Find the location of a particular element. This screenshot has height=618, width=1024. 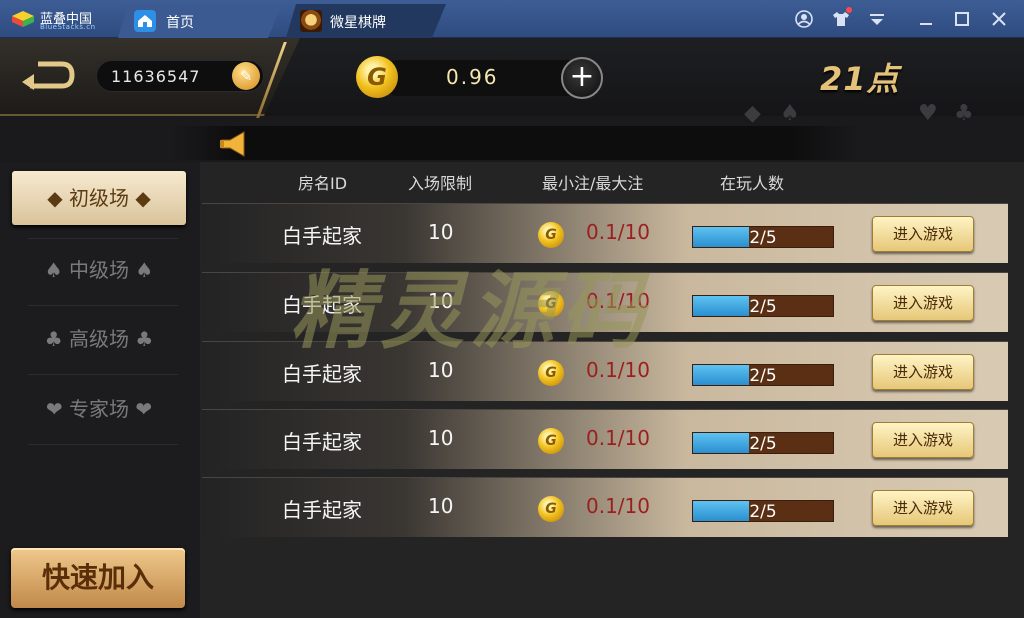

megaphone-icon is located at coordinates (235, 144).